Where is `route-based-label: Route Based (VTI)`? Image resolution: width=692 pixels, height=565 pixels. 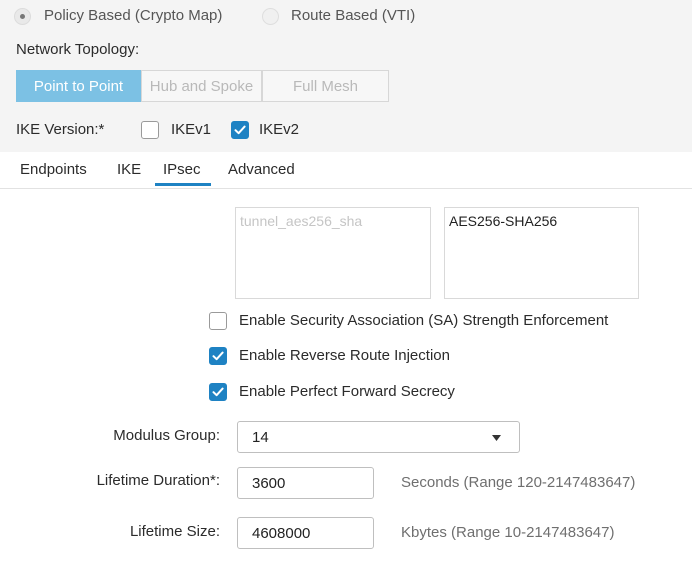
route-based-label: Route Based (VTI) is located at coordinates (353, 15).